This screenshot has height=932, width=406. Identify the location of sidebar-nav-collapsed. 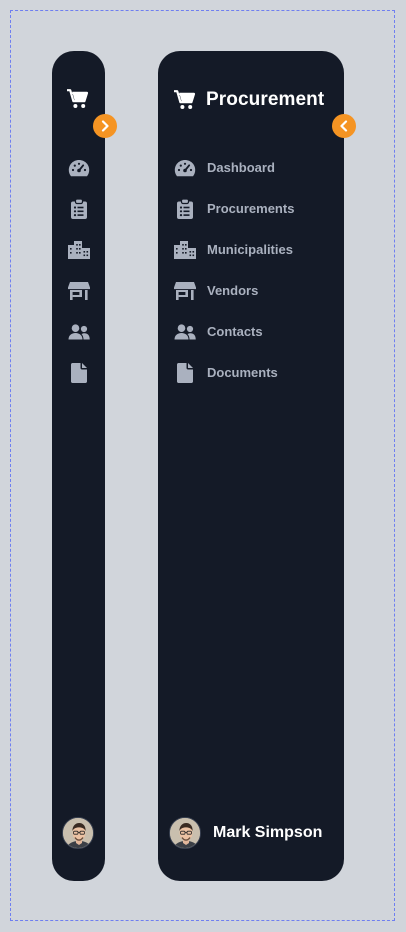
(78, 270).